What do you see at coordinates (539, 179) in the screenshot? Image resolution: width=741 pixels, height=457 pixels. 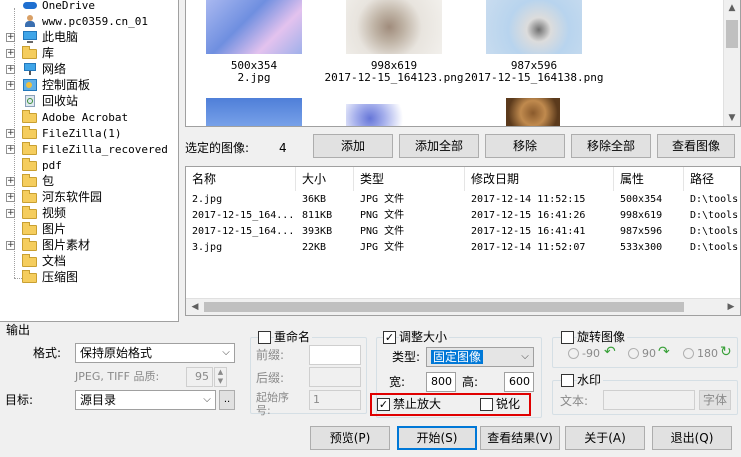 I see `column-header: 修改日期` at bounding box center [539, 179].